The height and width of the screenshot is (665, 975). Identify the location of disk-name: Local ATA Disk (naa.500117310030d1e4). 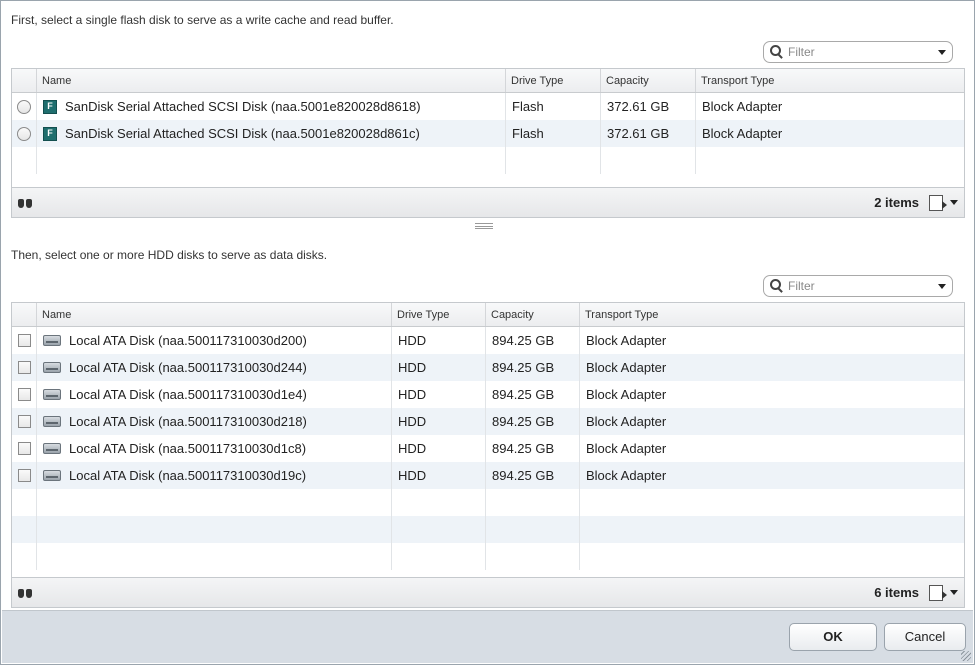
(188, 394).